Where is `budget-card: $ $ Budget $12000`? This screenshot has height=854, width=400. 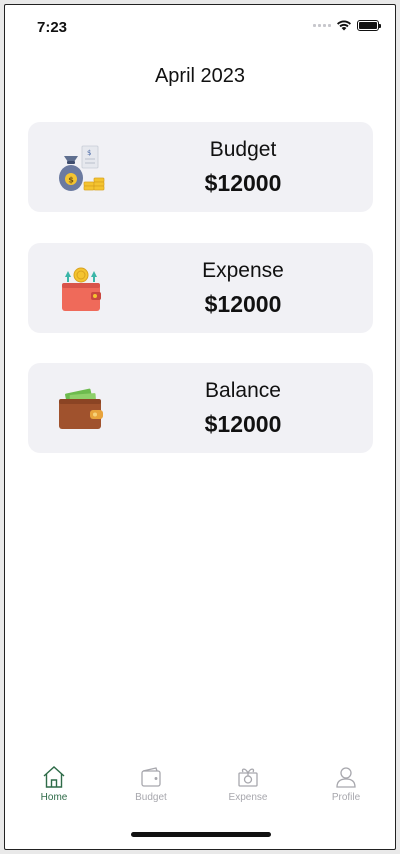 budget-card: $ $ Budget $12000 is located at coordinates (200, 167).